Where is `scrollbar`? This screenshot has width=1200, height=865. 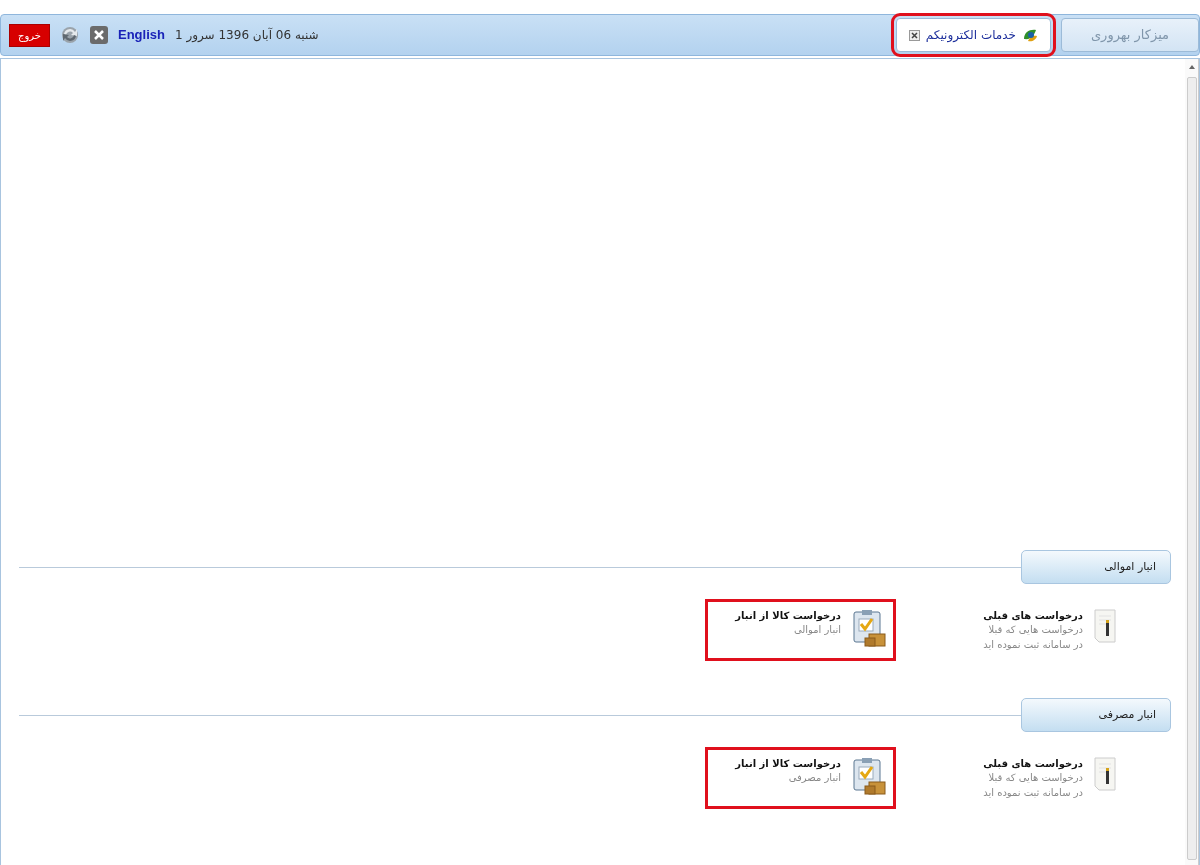 scrollbar is located at coordinates (1192, 462).